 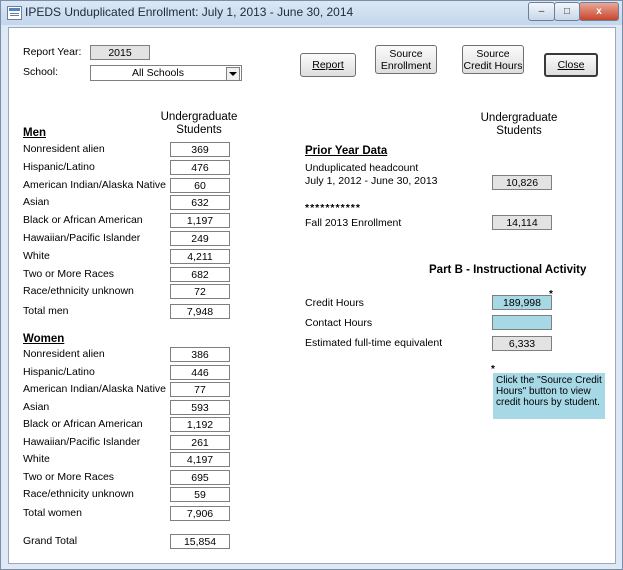 What do you see at coordinates (200, 149) in the screenshot?
I see `men-row-value-field: 369` at bounding box center [200, 149].